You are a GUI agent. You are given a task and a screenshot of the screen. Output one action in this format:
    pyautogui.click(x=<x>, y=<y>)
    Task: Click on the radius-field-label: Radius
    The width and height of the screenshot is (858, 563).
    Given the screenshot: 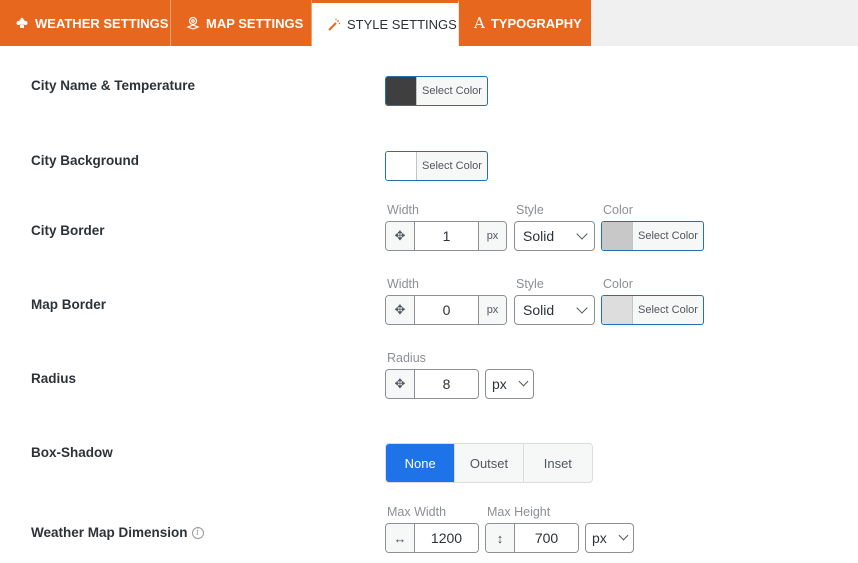 What is the action you would take?
    pyautogui.click(x=406, y=358)
    